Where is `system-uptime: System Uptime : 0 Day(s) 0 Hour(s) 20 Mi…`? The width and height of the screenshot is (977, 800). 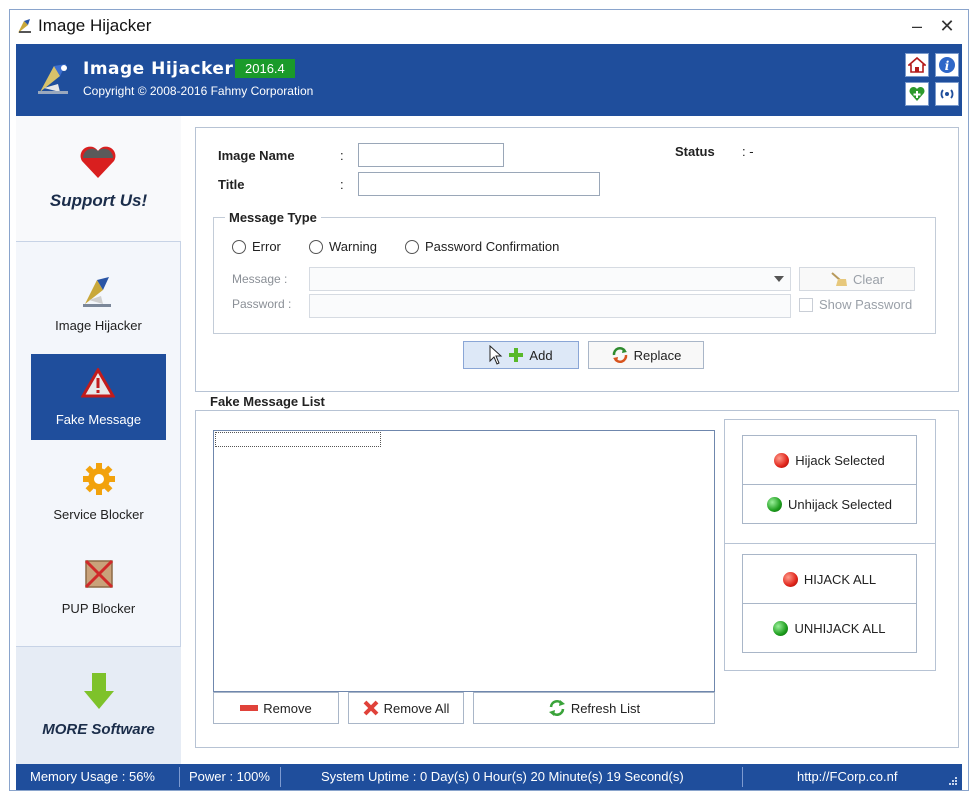 system-uptime: System Uptime : 0 Day(s) 0 Hour(s) 20 Mi… is located at coordinates (502, 776).